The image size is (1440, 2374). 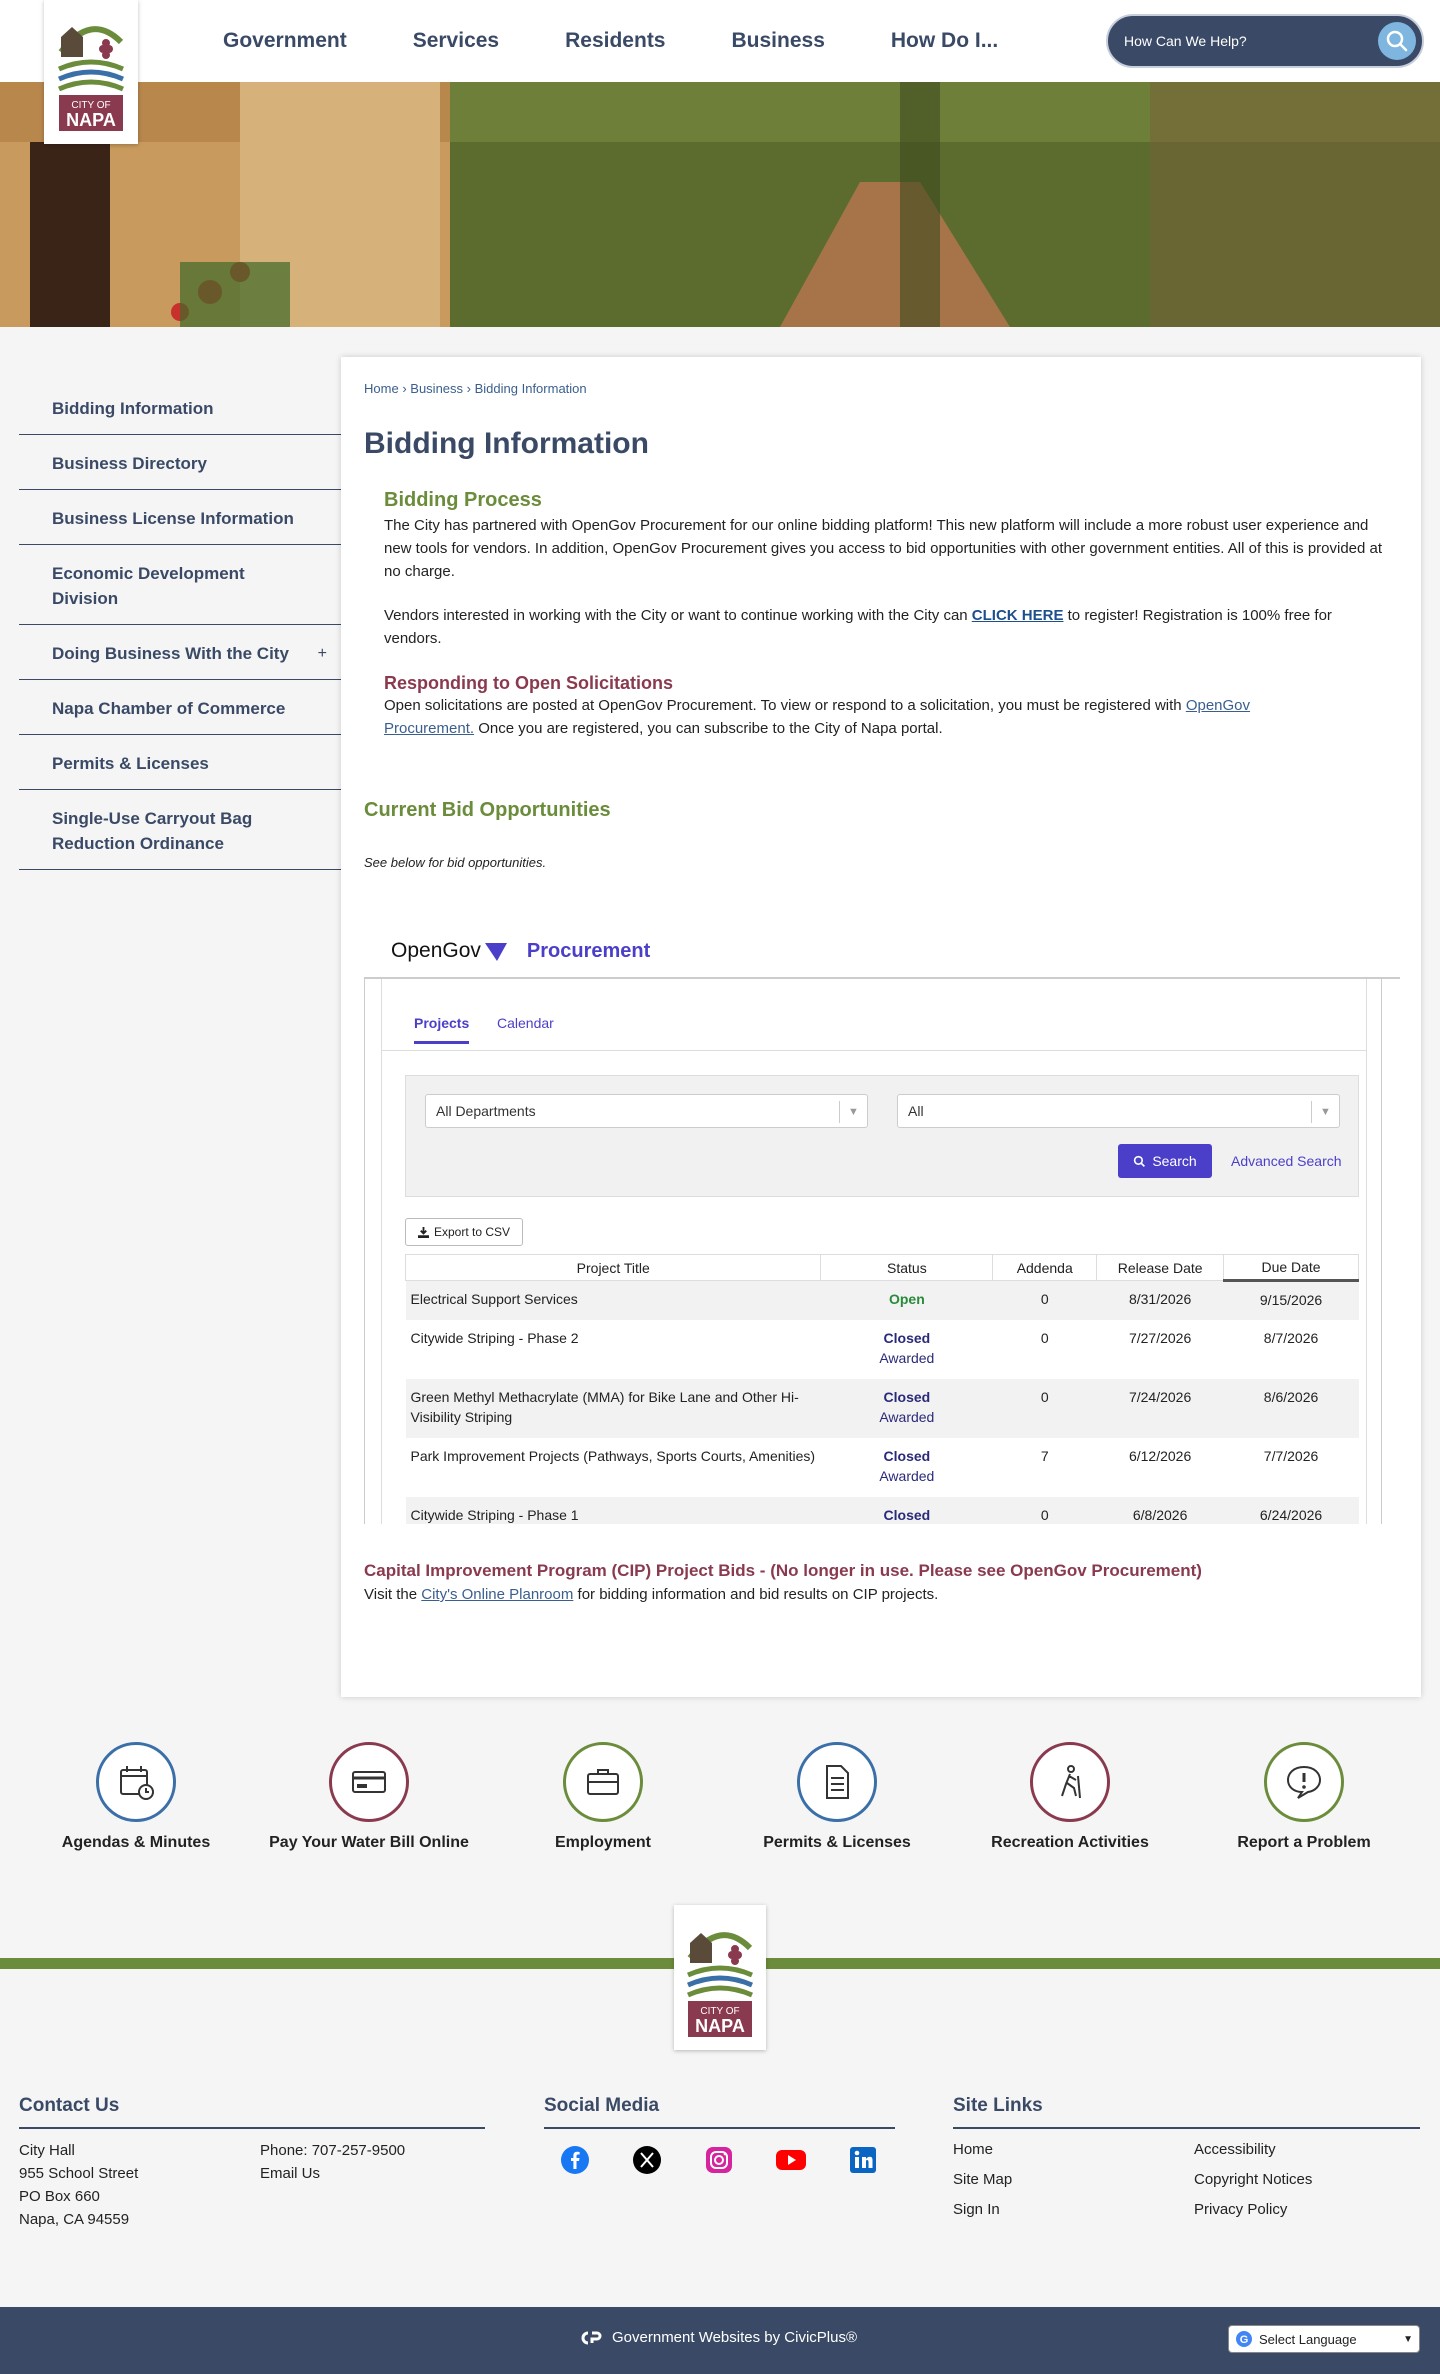 I want to click on status-select: All ▼, so click(x=1118, y=1111).